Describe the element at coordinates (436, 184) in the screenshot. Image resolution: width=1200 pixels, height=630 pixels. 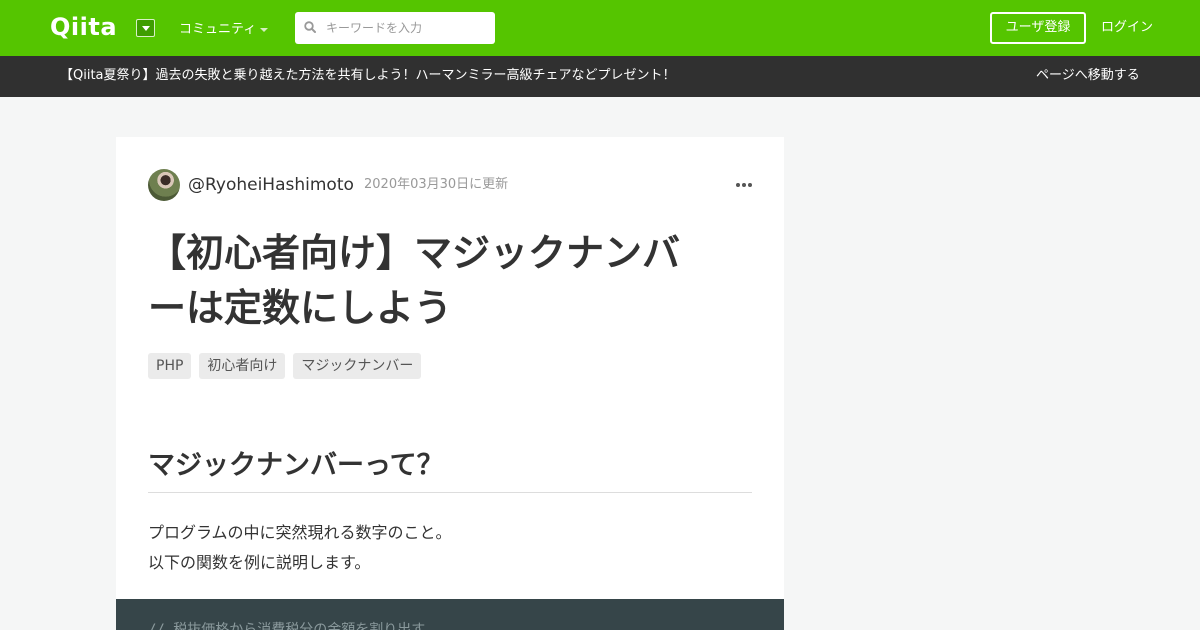
I see `updated-date: 2020年03月30日に更新` at that location.